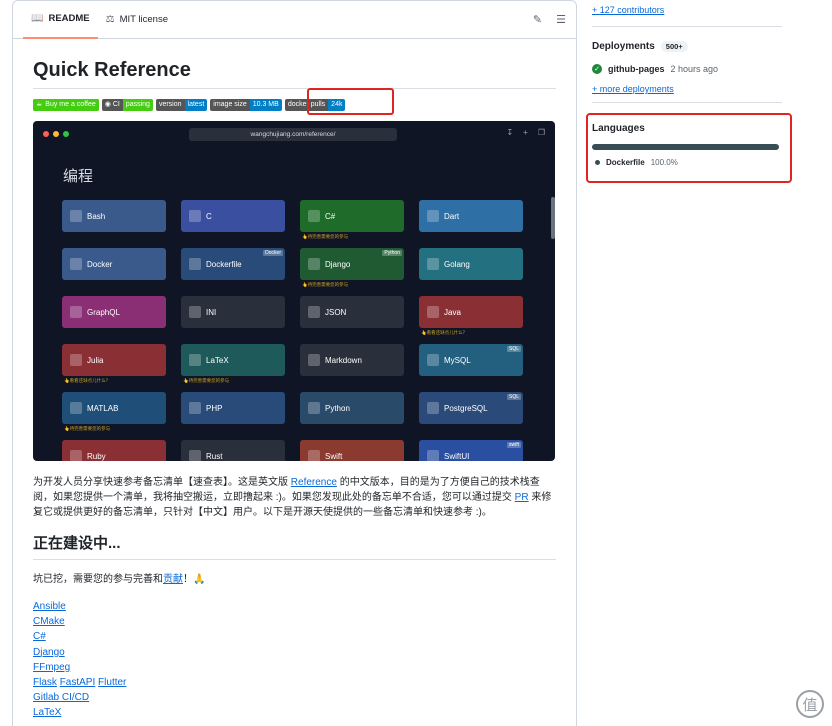  Describe the element at coordinates (352, 408) in the screenshot. I see `language-tile: Python` at that location.